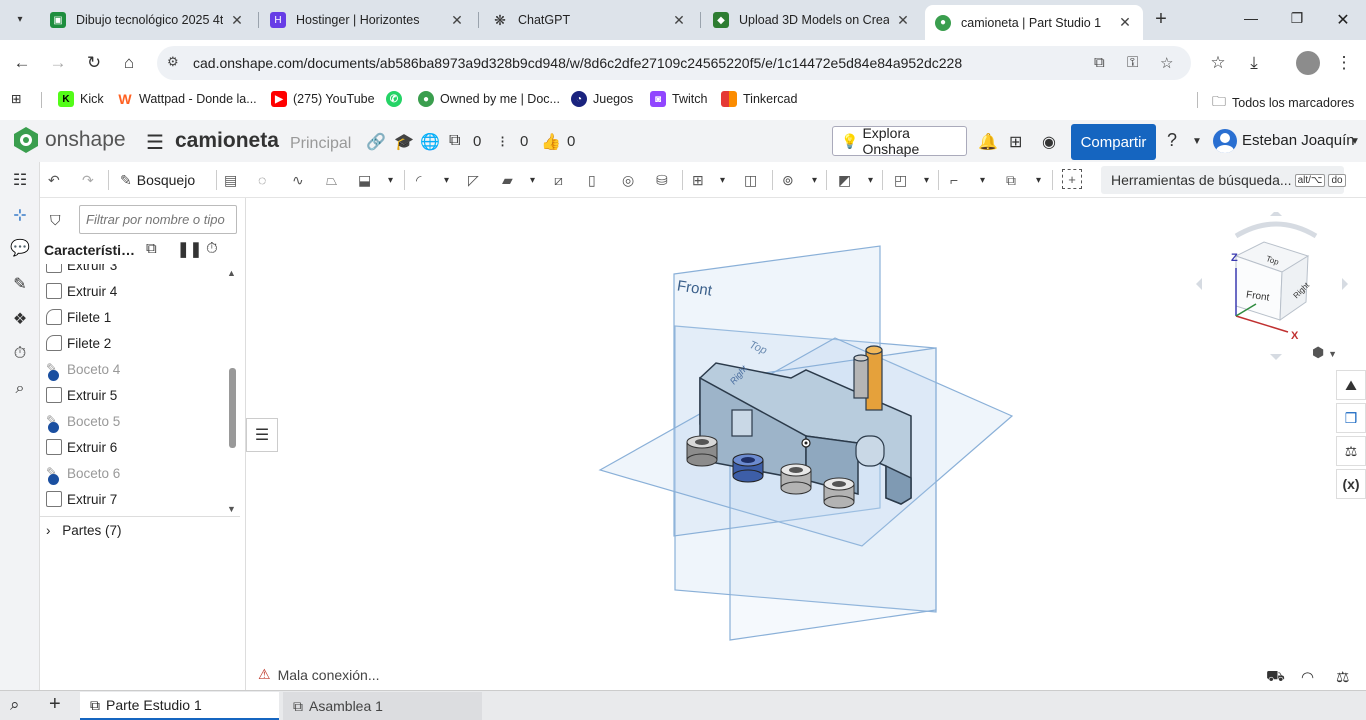  Describe the element at coordinates (81, 99) in the screenshot. I see `bookmark-kick: K Kick` at that location.